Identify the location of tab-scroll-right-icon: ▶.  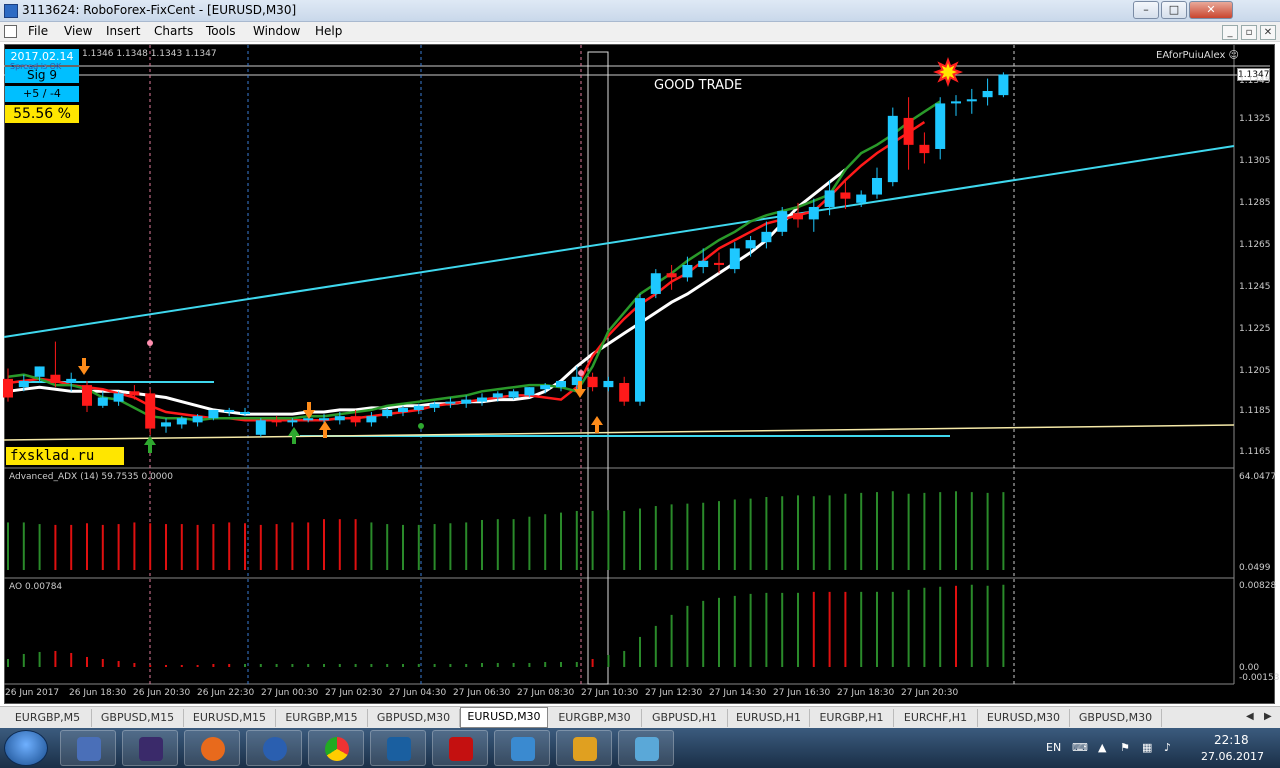
(1268, 716).